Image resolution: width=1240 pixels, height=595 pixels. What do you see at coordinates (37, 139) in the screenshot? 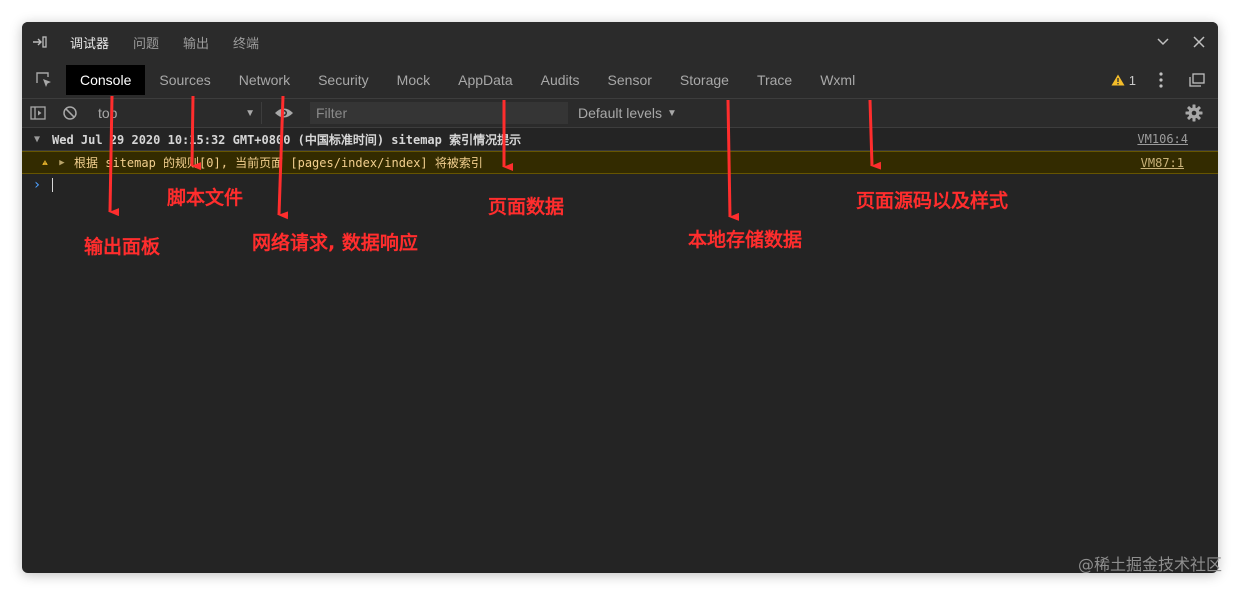
I see `expand-triangle-icon: ▼` at bounding box center [37, 139].